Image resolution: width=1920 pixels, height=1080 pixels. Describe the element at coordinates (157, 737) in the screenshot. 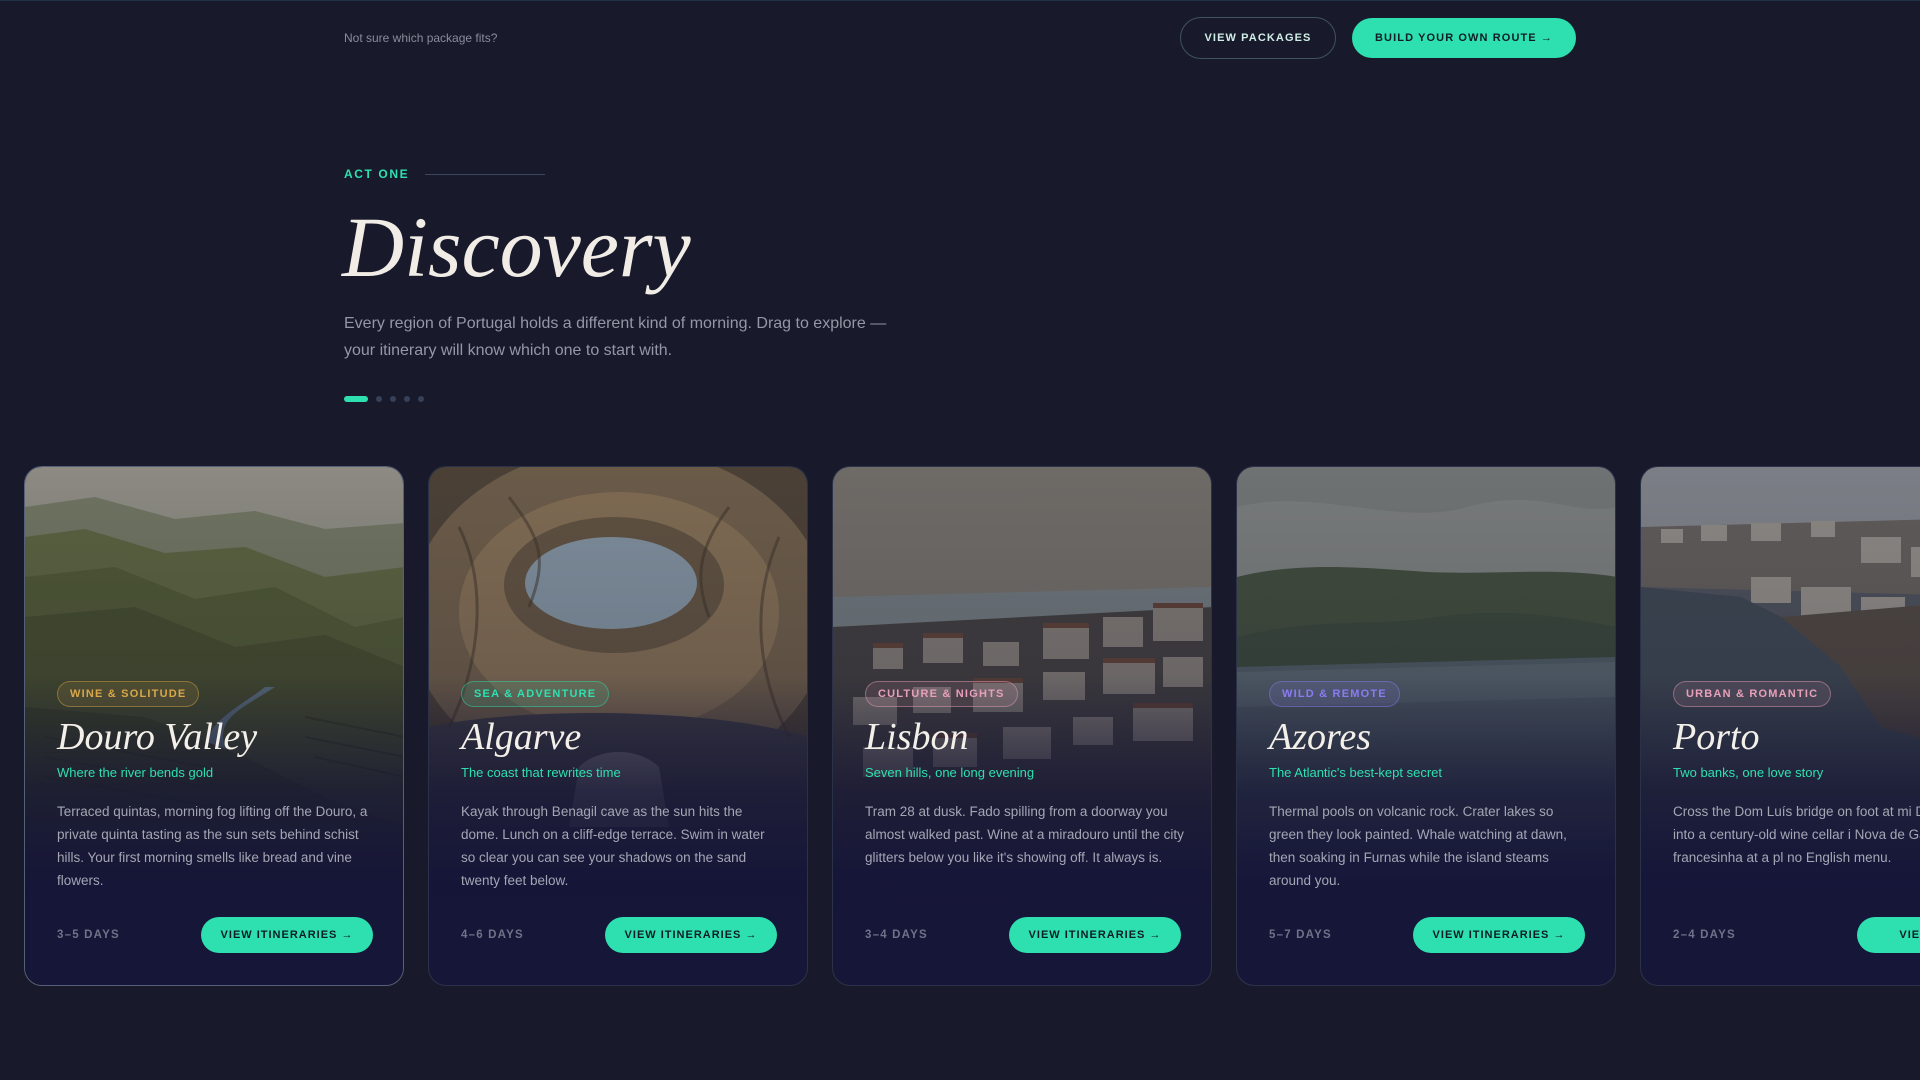

I see `card-title: Douro Valley` at that location.